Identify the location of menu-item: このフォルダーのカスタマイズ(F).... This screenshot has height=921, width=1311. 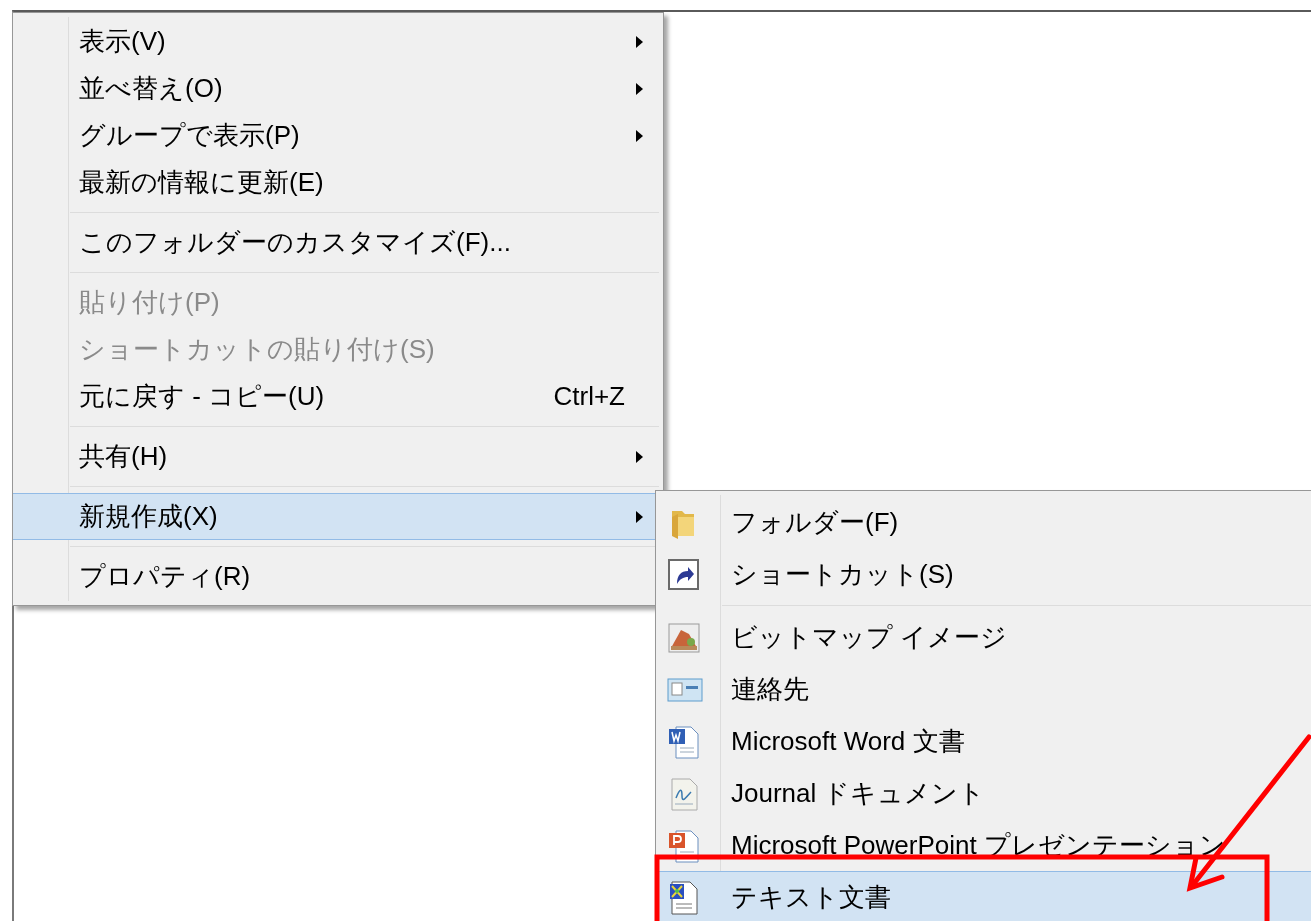
(338, 242).